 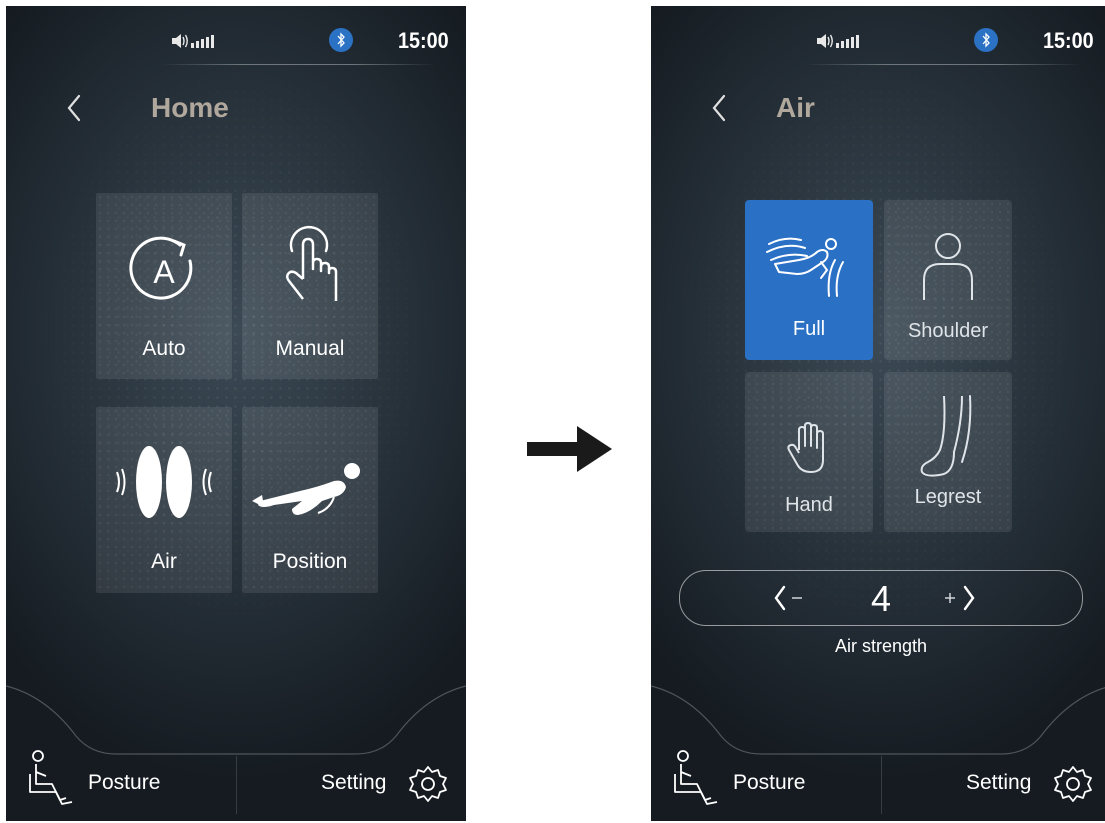 I want to click on legrest-air-button: Legrest, so click(x=948, y=452).